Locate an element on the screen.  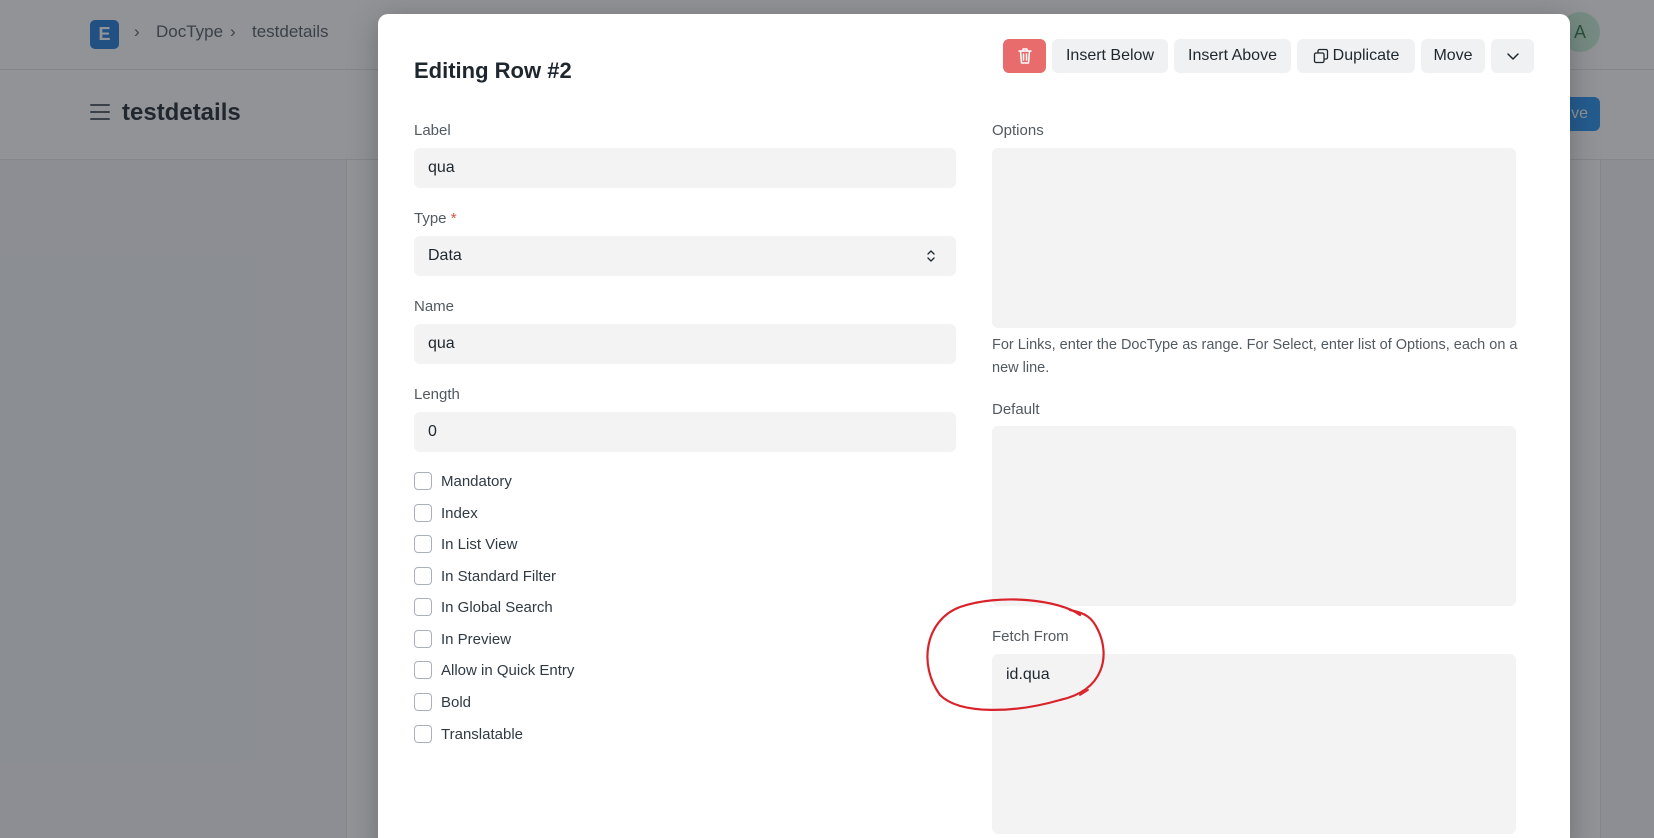
label-field-label: Label is located at coordinates (432, 130).